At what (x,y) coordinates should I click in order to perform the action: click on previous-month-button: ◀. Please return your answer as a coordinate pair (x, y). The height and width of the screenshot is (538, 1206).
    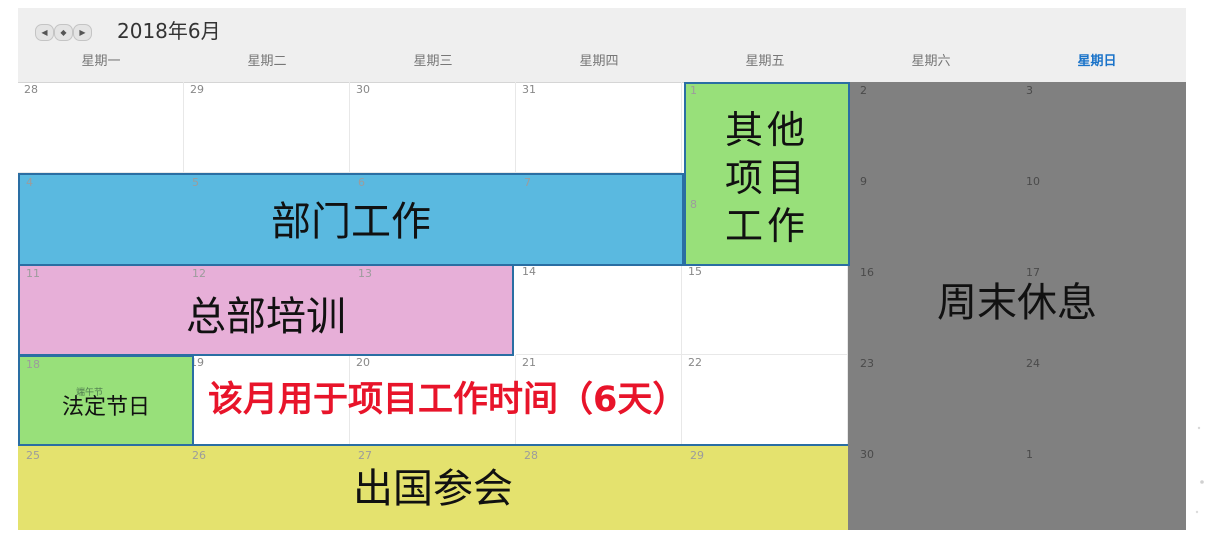
    Looking at the image, I should click on (44, 32).